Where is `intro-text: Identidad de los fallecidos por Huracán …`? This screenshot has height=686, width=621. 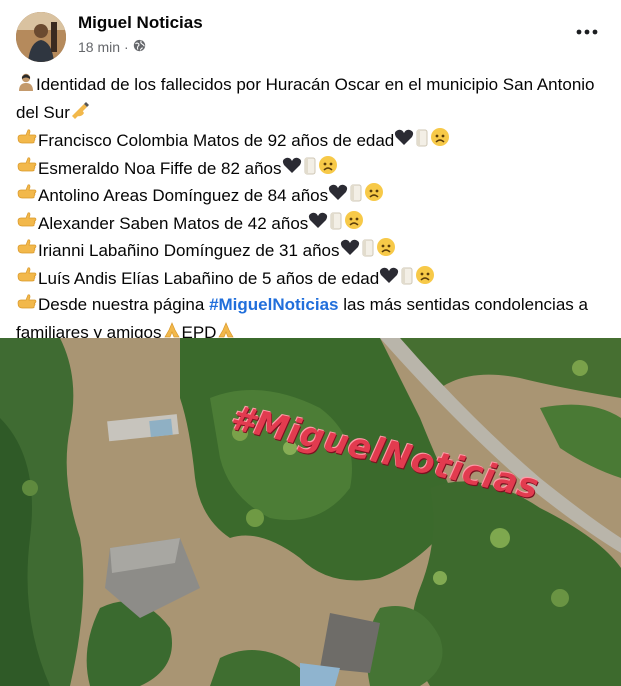
intro-text: Identidad de los fallecidos por Huracán … is located at coordinates (305, 98).